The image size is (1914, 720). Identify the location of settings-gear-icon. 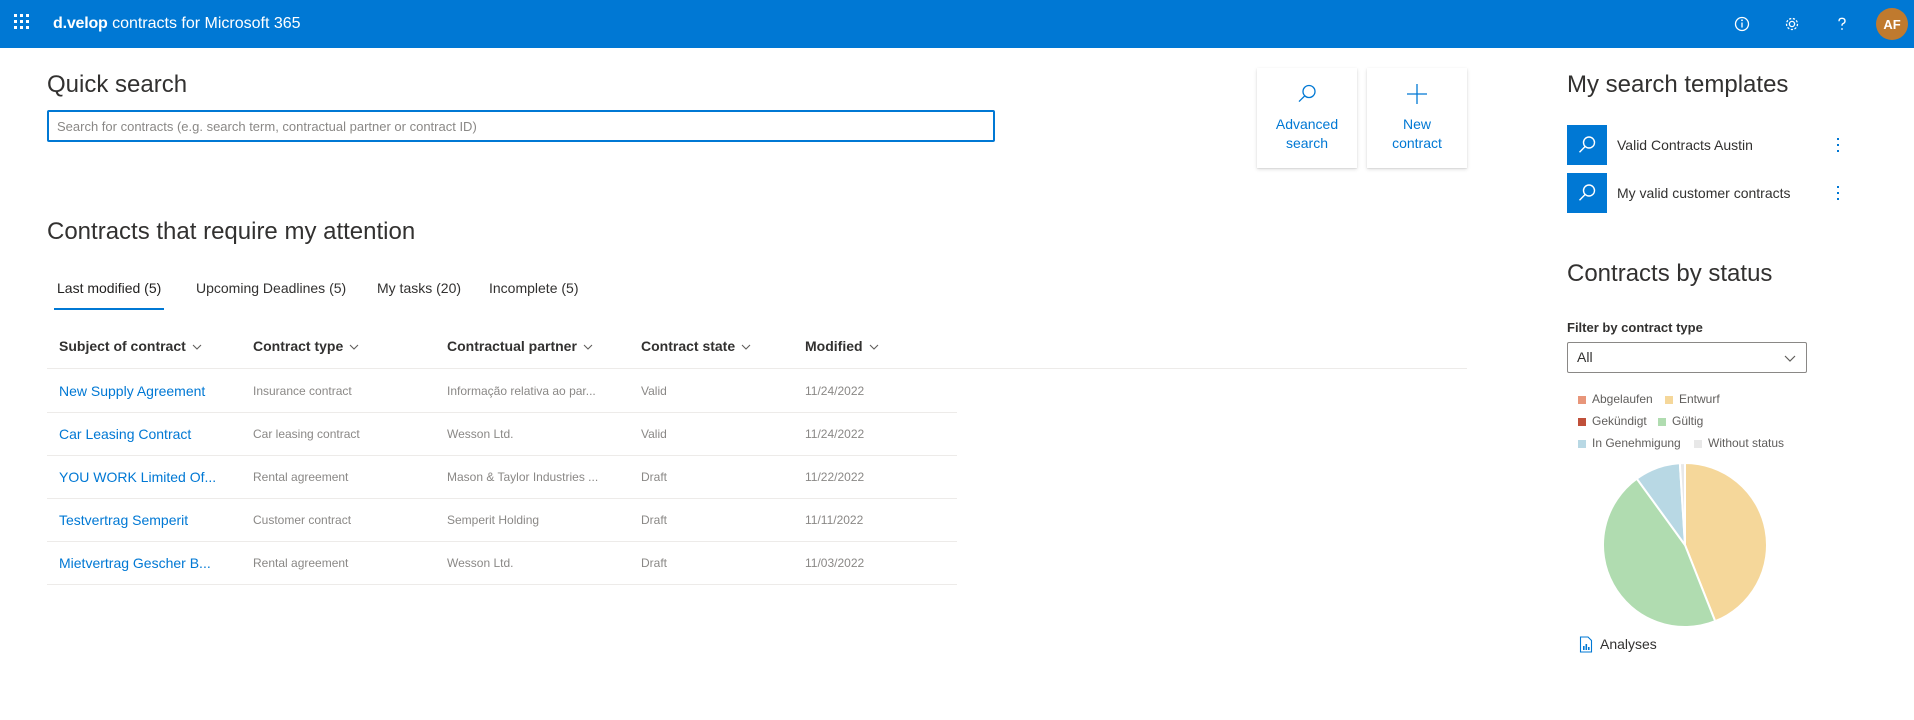
(1792, 24).